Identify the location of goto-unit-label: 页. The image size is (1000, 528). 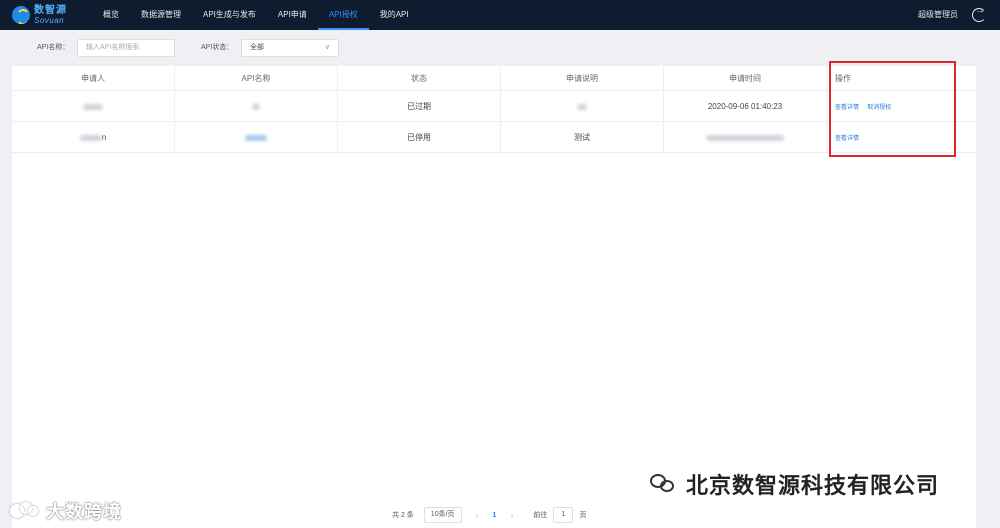
(583, 515).